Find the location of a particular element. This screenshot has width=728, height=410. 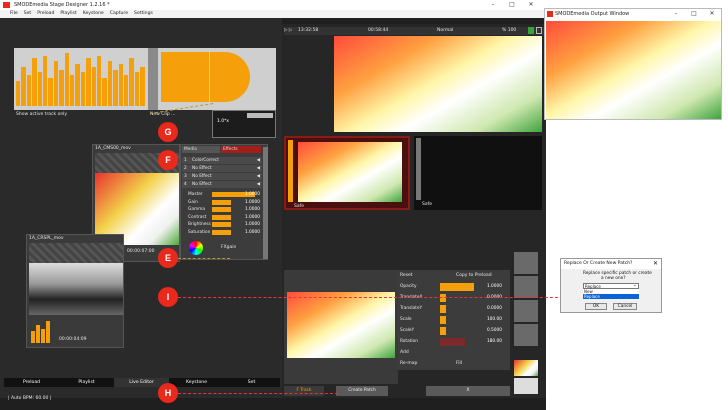

menu-preload: Preload is located at coordinates (45, 14).